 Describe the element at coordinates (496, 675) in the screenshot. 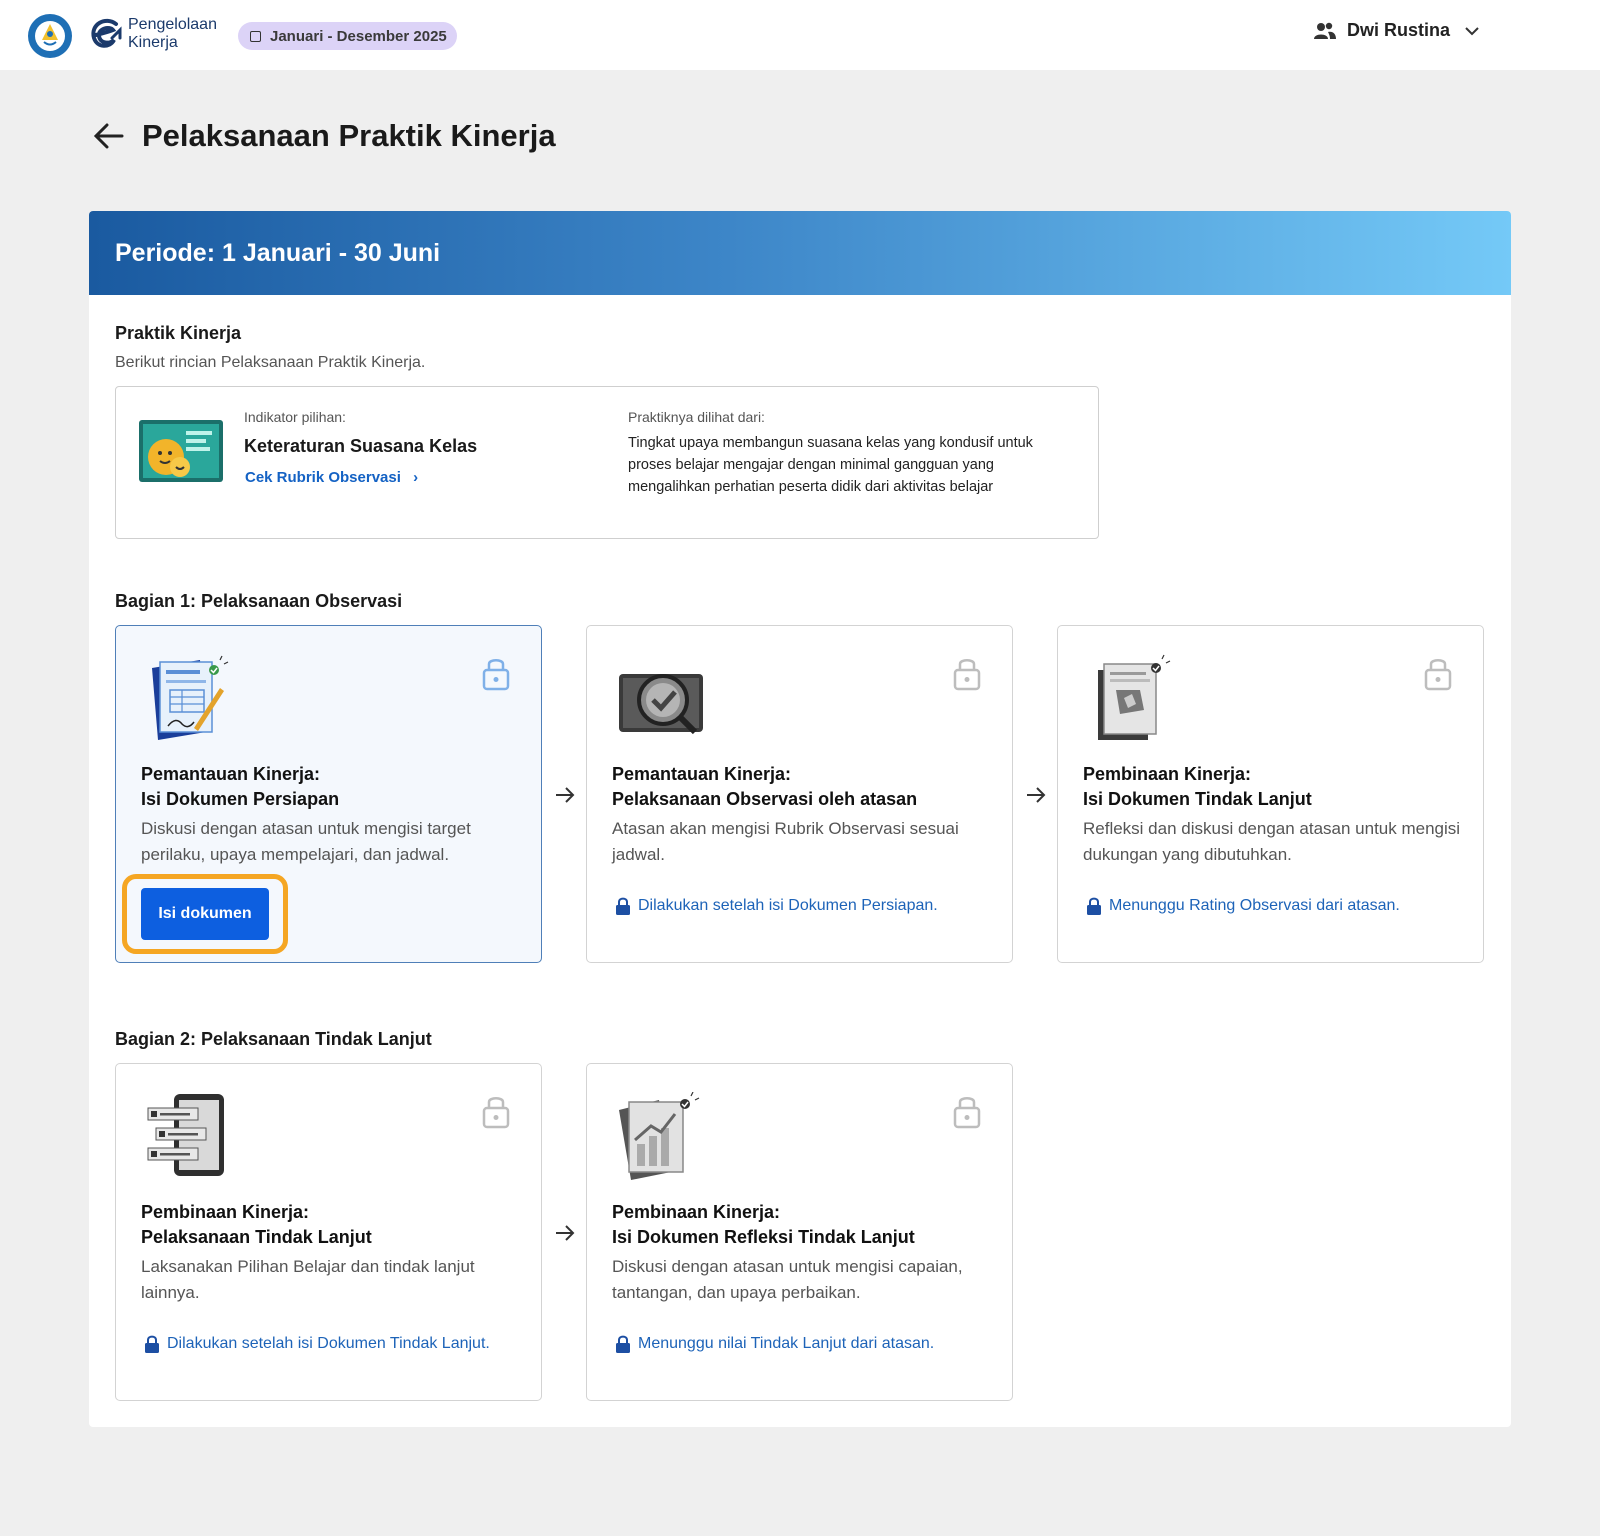

I see `lock-open-icon` at that location.